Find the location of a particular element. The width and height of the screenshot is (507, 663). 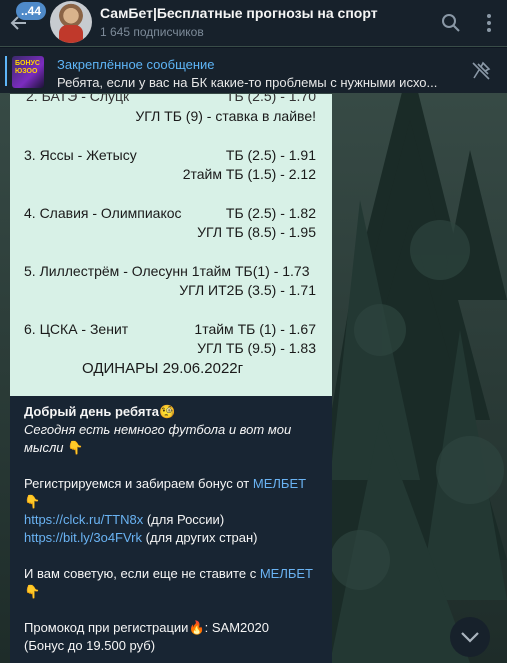

match-4-teams: 4. Славия - Олимпиакос is located at coordinates (103, 213).